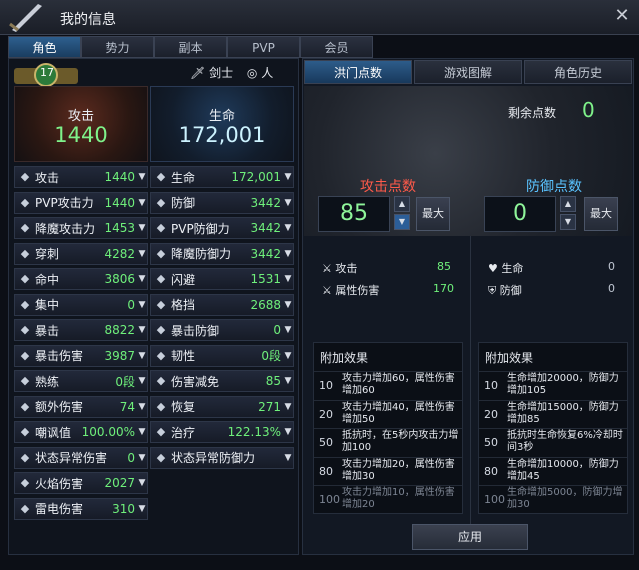  I want to click on stat-name: 治疗, so click(183, 432).